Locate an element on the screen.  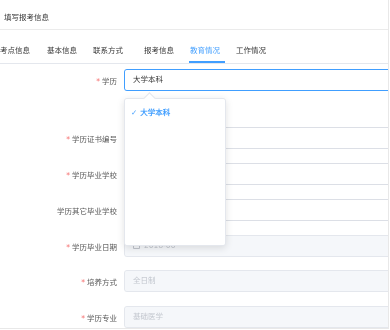
check-icon: ✓ is located at coordinates (134, 112).